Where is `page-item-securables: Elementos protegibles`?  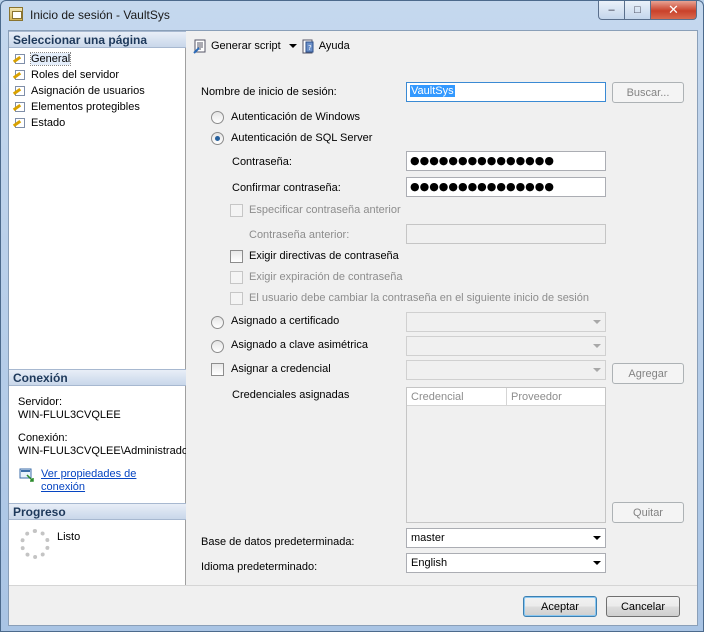
page-item-securables: Elementos protegibles is located at coordinates (78, 107).